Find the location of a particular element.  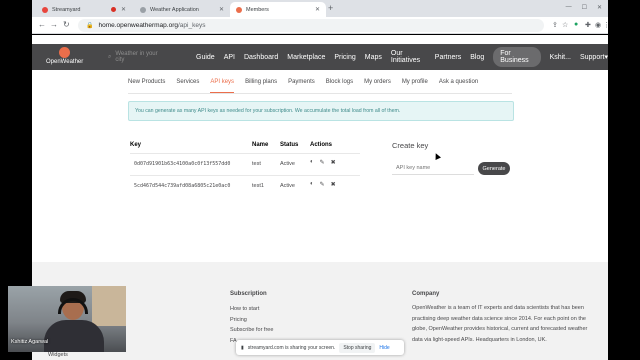

footer-link-pricing: Pricing is located at coordinates (238, 320).